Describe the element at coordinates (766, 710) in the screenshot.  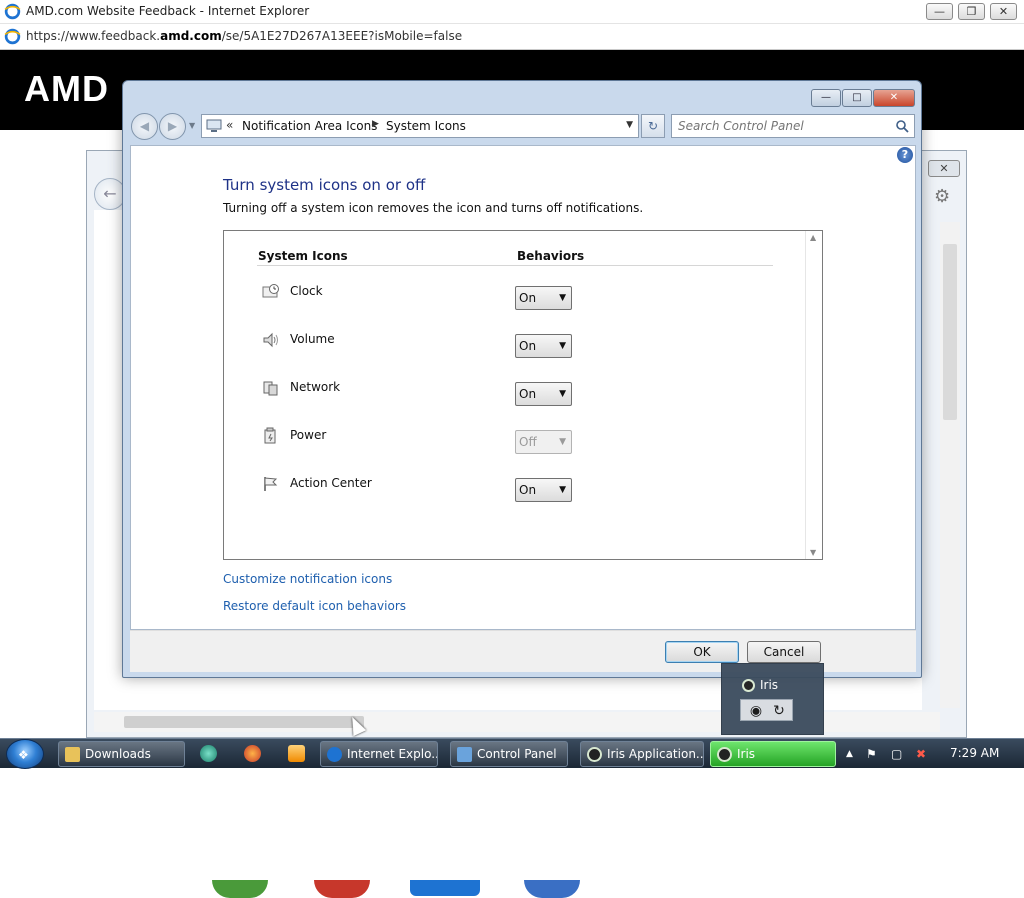
I see `iris-toolbar: ◉ ↻` at that location.